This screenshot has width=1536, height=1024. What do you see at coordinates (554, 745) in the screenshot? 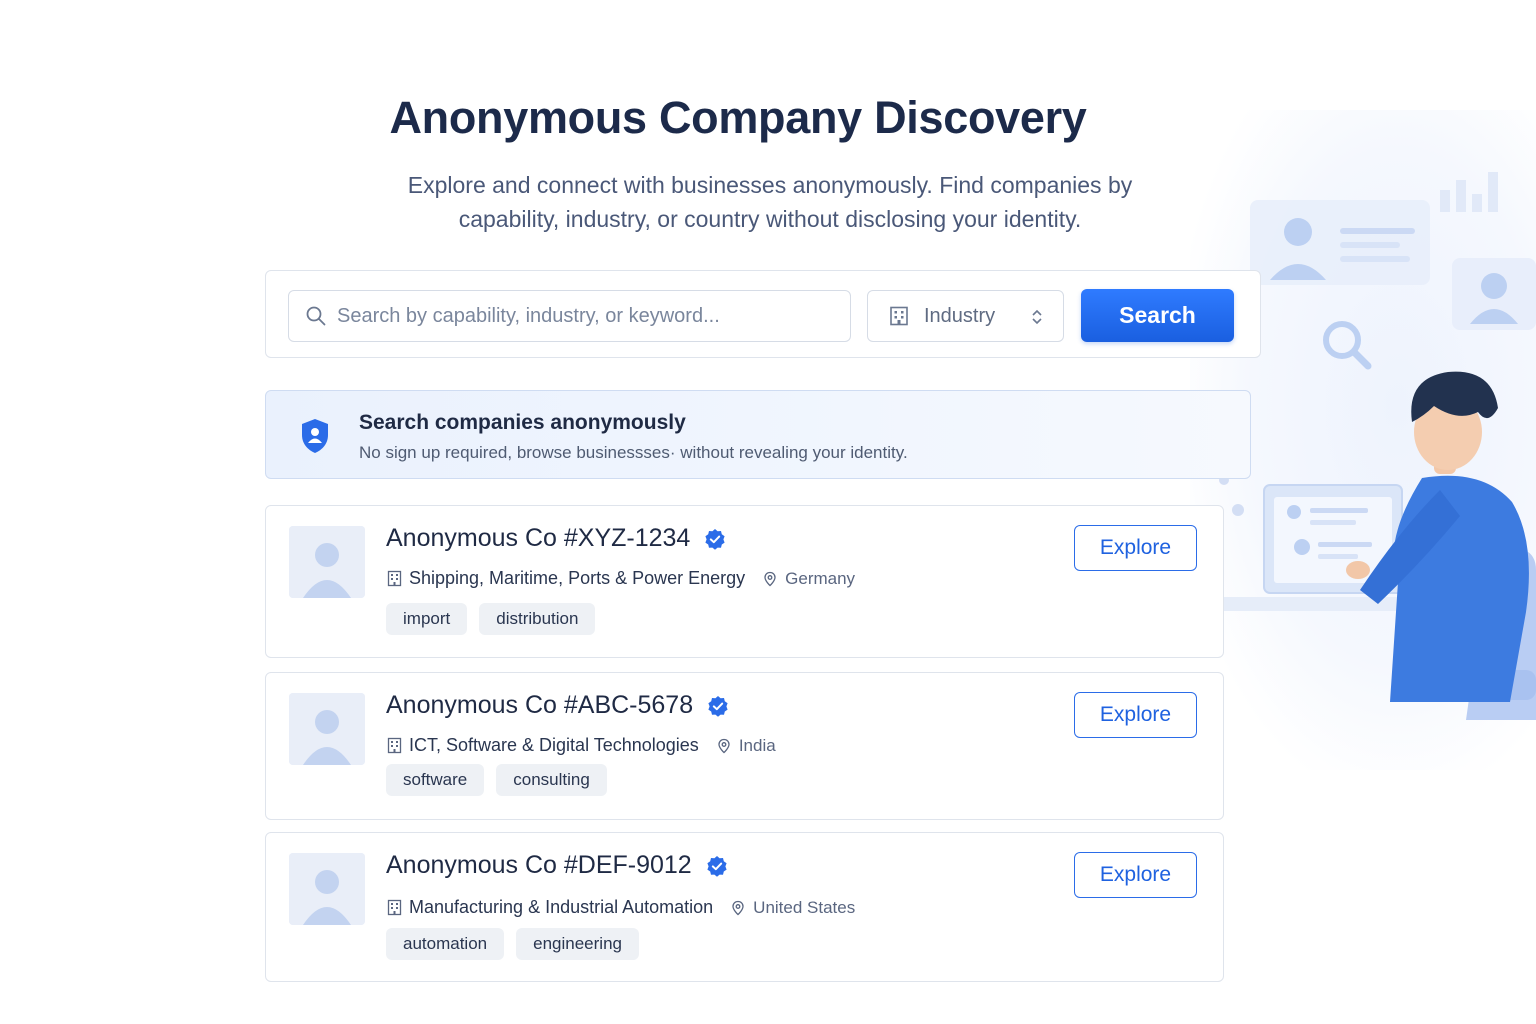
I see `company-industry: ICT, Software & Digital Technologies` at bounding box center [554, 745].